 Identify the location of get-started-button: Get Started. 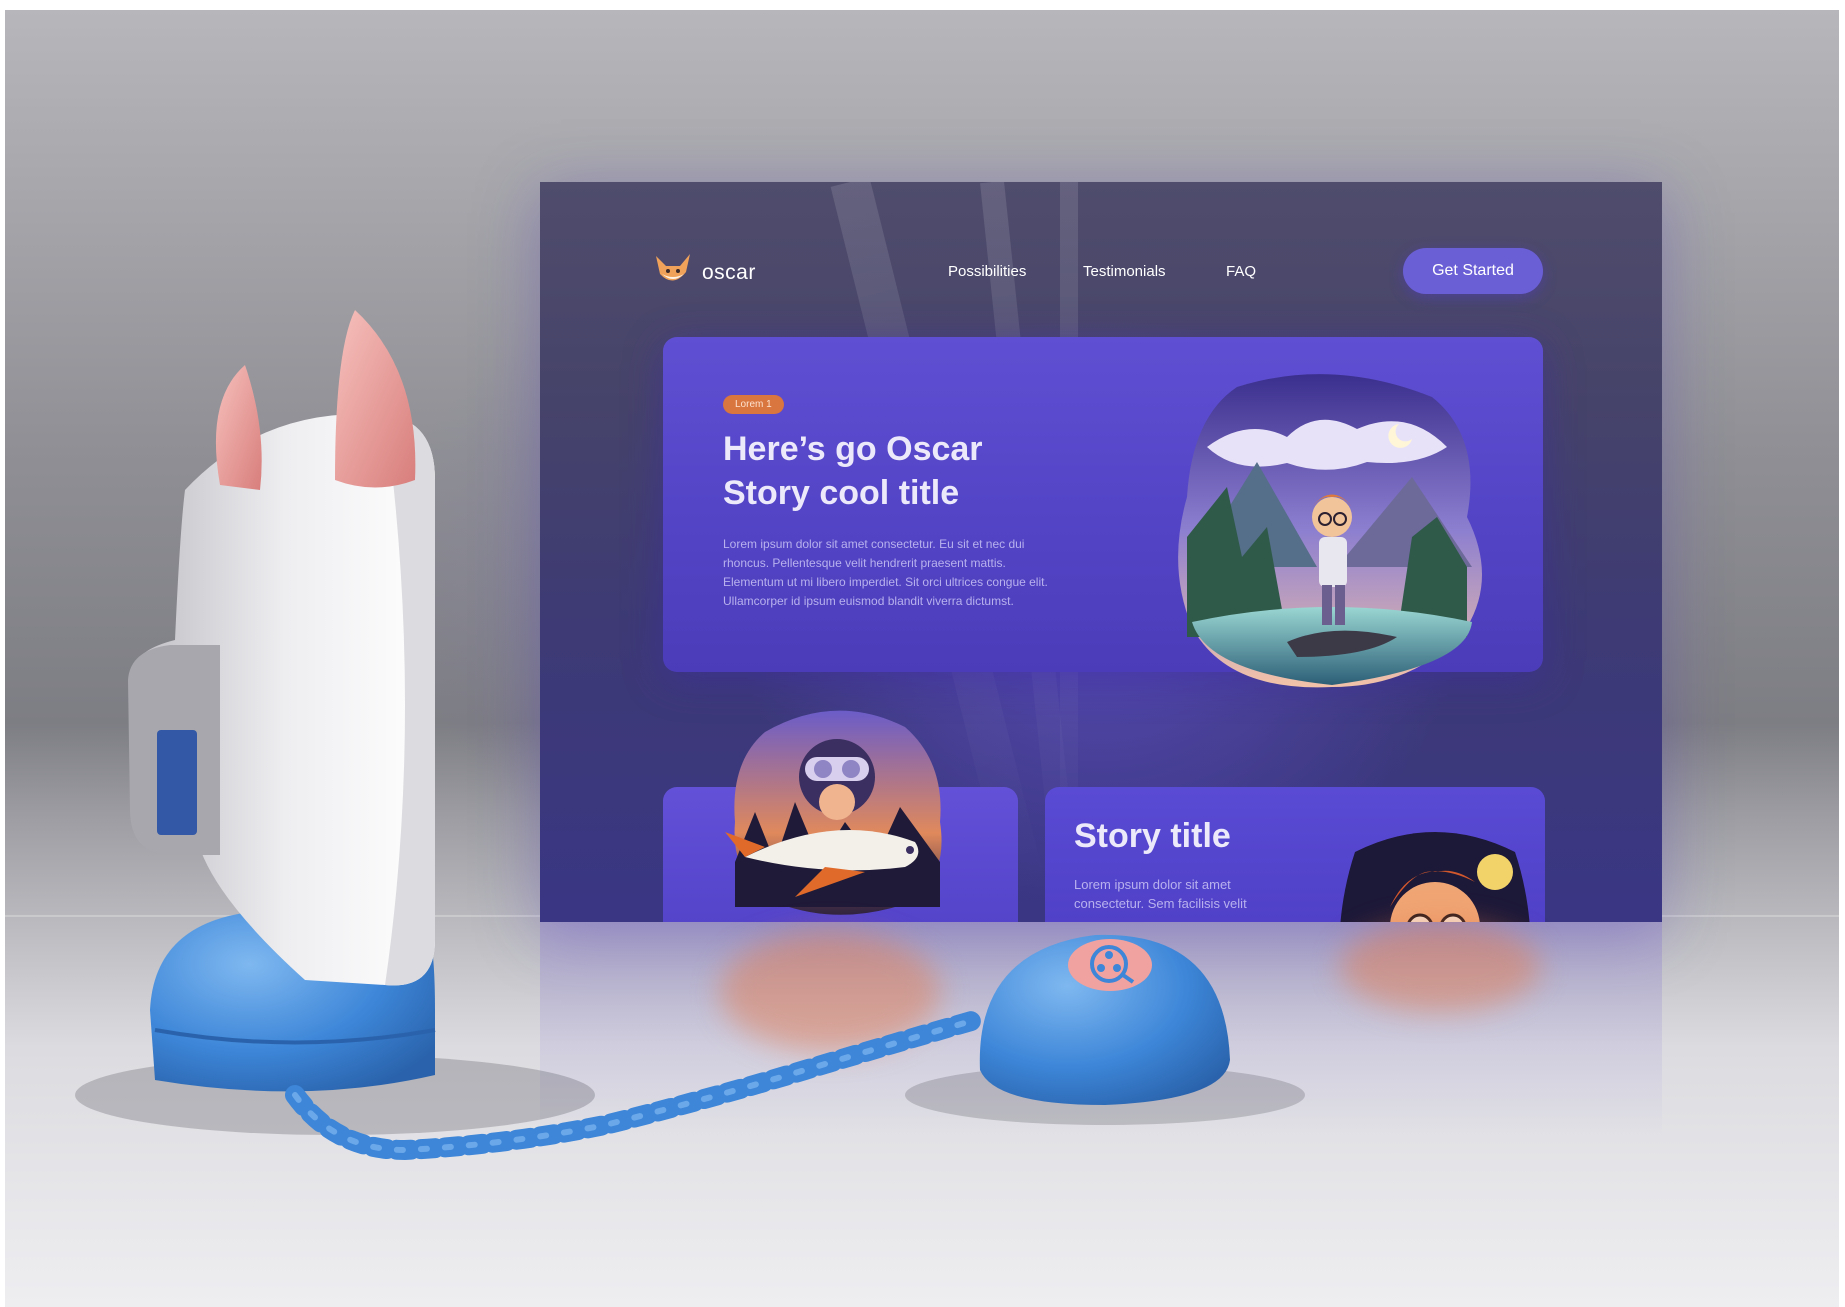
(1473, 271).